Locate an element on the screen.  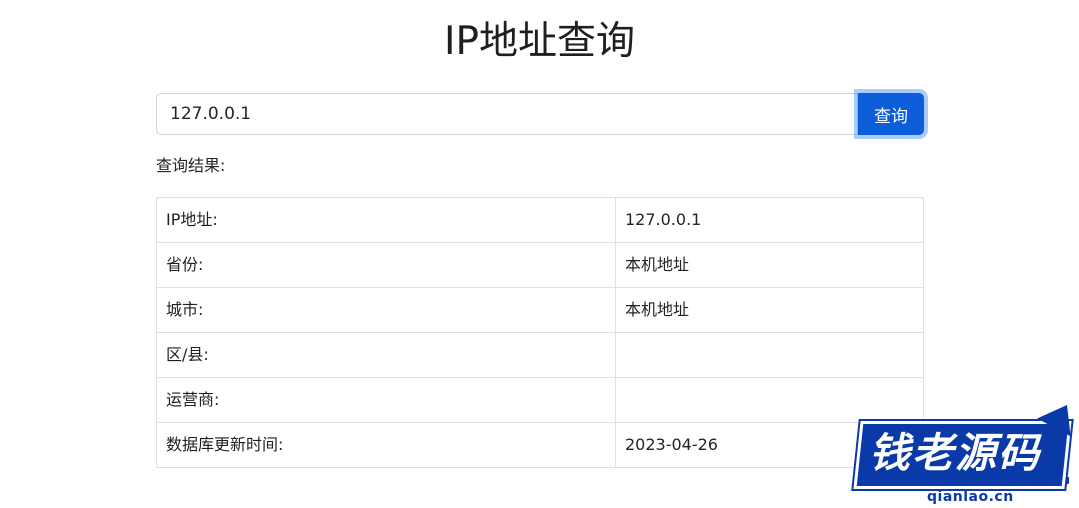
ip-input is located at coordinates (507, 114).